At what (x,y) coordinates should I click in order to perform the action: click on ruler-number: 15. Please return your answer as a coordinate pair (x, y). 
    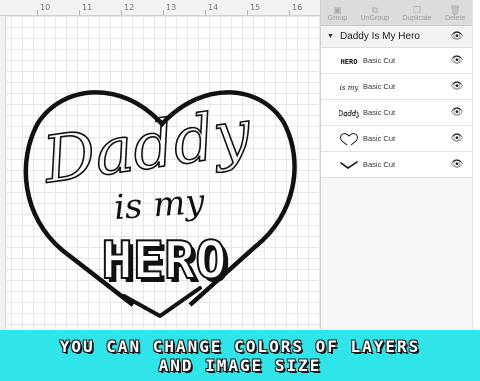
    Looking at the image, I should click on (255, 7).